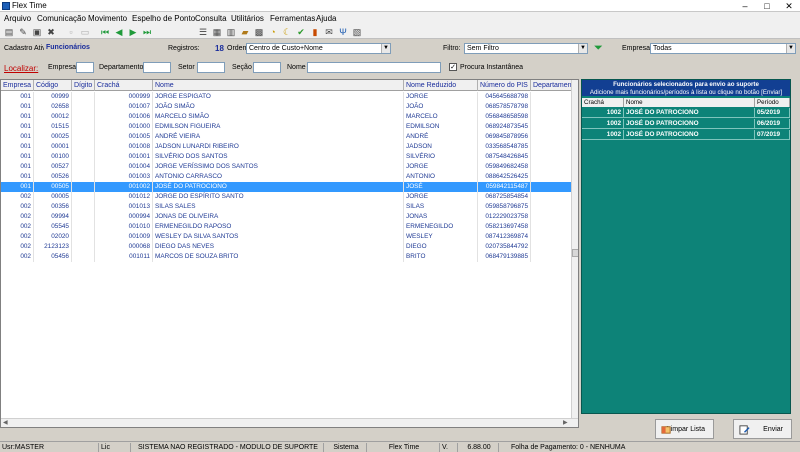 The image size is (800, 452). I want to click on cancel-icon: ▭, so click(85, 32).